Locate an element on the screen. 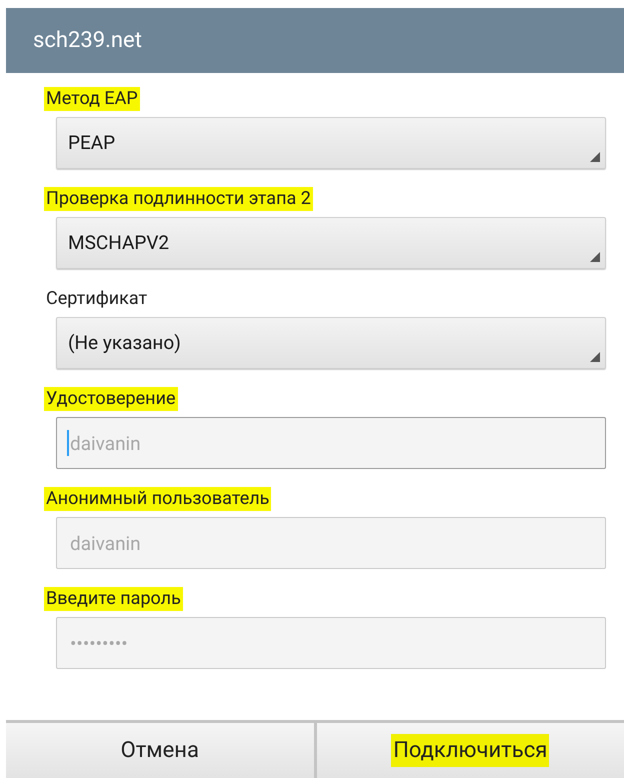 Image resolution: width=624 pixels, height=778 pixels. text-cursor is located at coordinates (68, 443).